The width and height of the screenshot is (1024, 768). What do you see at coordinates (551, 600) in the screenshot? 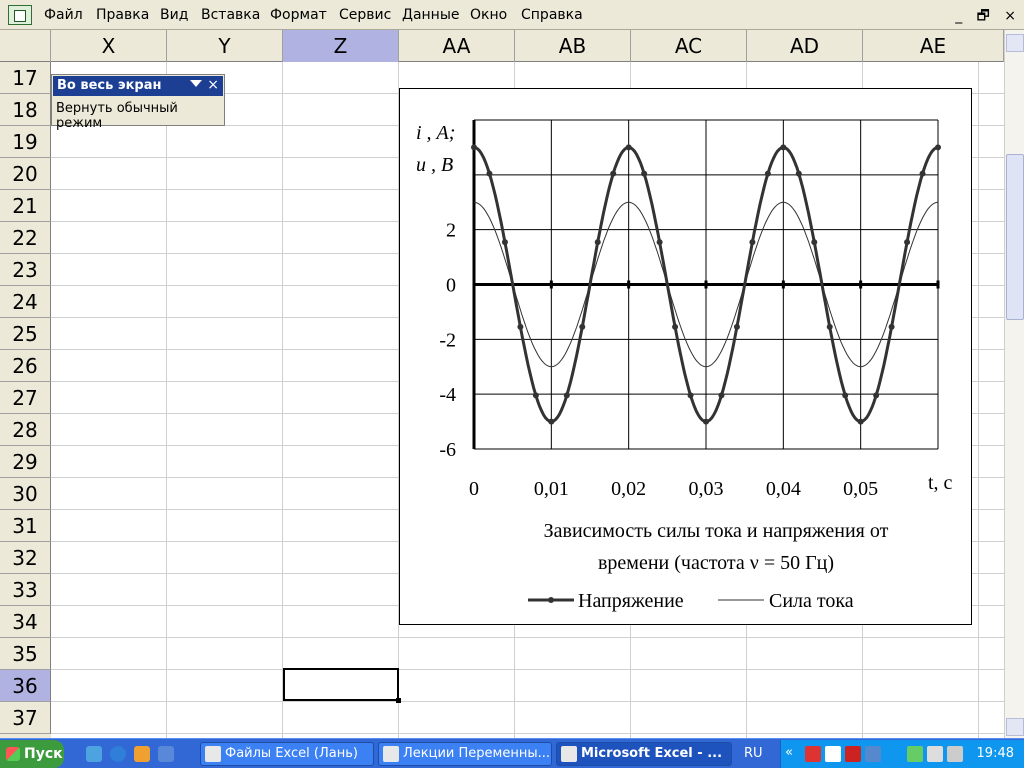
I see `legend-marker-voltage` at bounding box center [551, 600].